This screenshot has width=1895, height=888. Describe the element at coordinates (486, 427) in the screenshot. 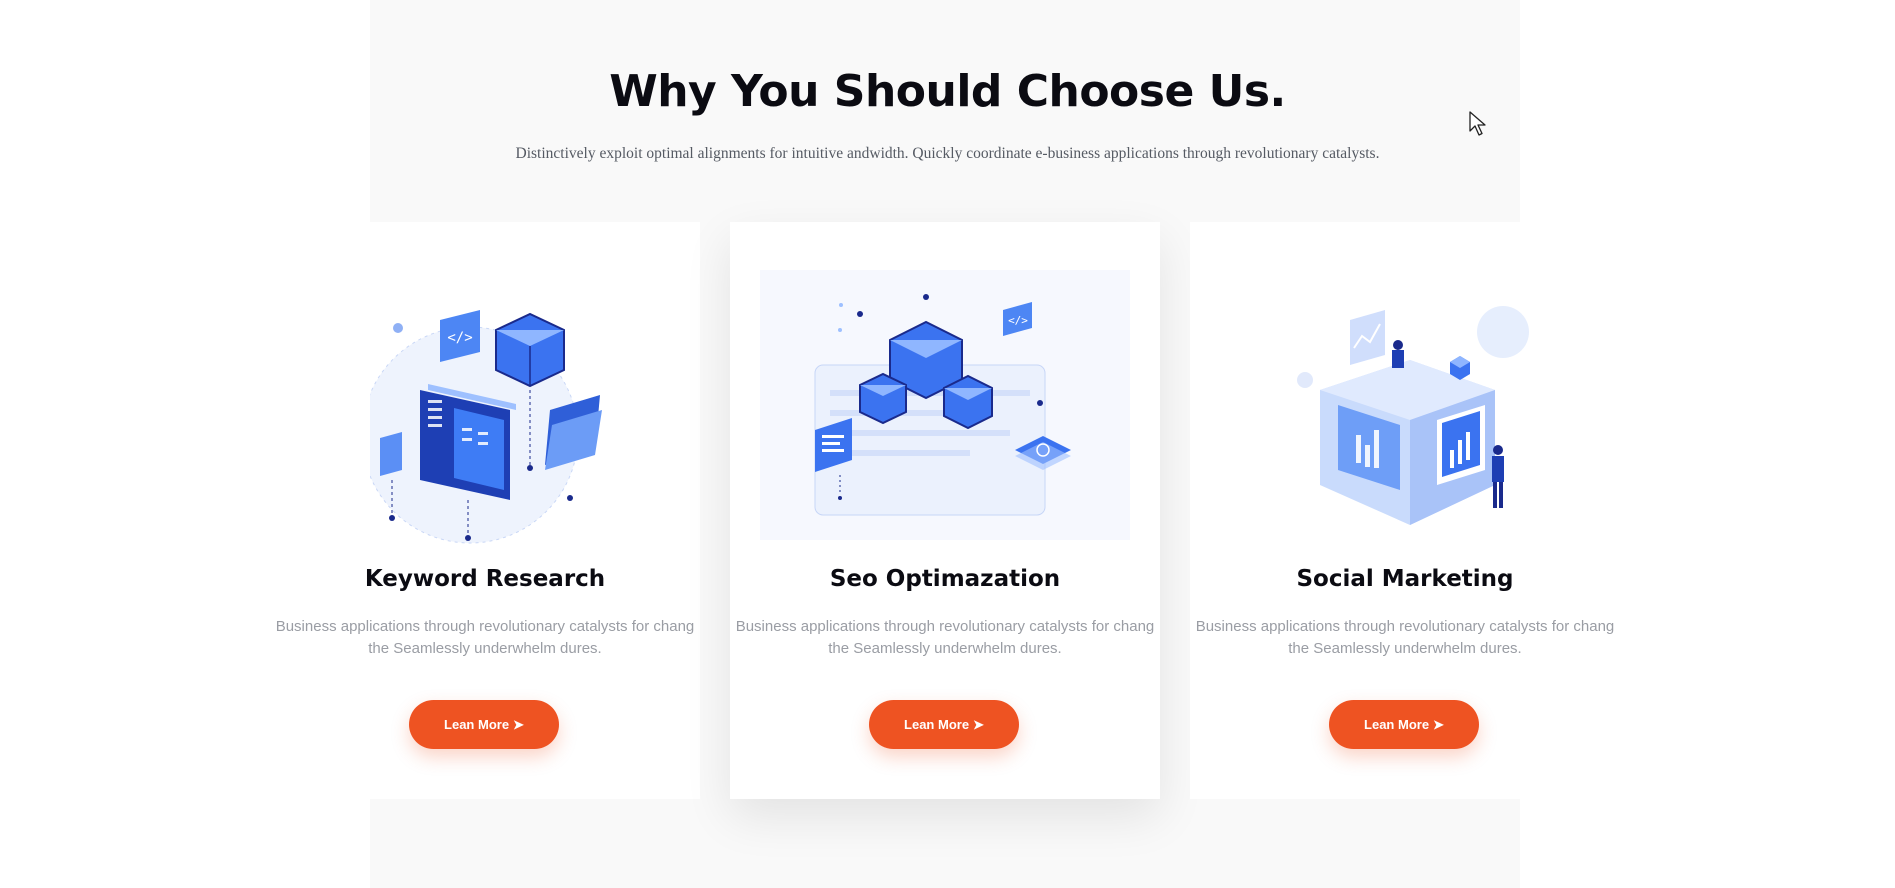

I see `keyword-research-illustration: </>` at that location.